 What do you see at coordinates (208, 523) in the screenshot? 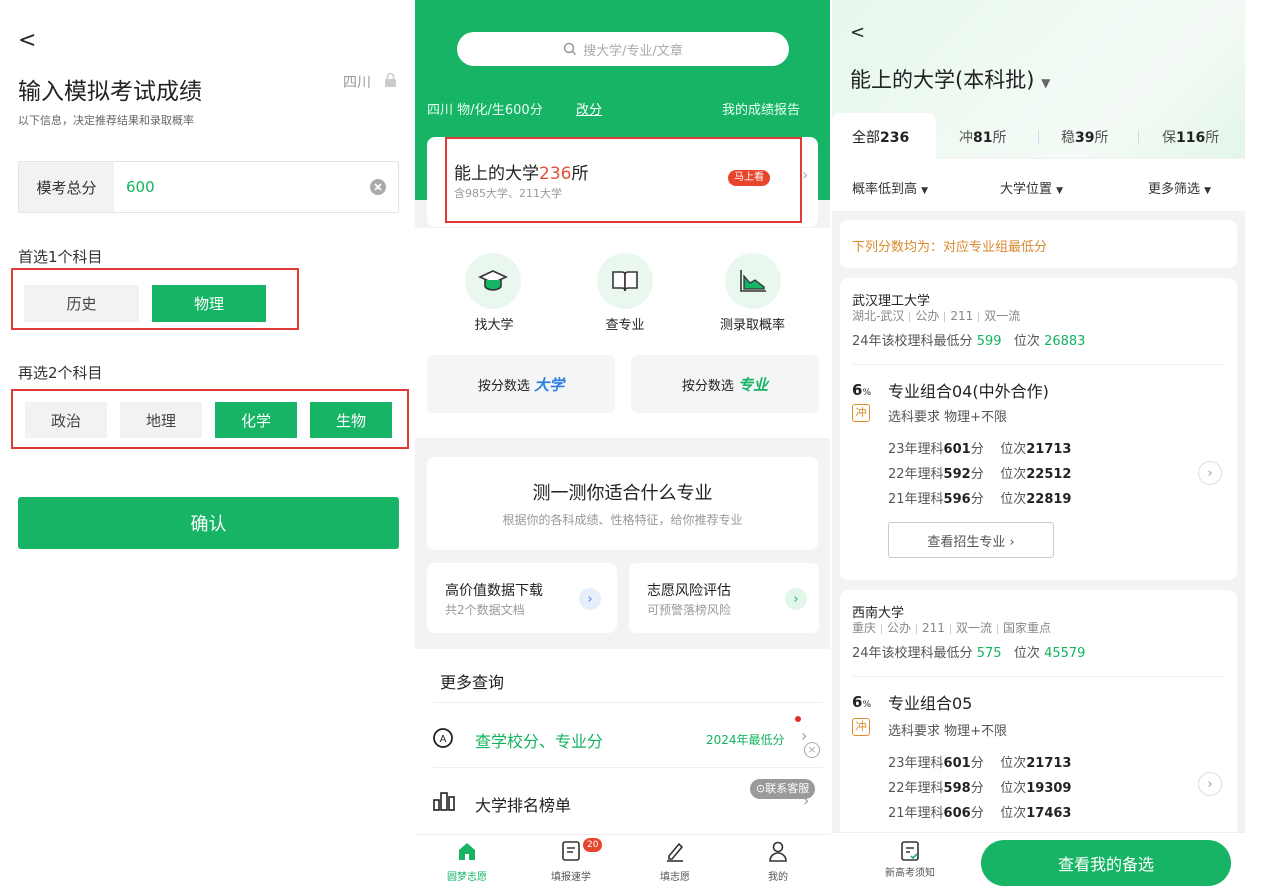
I see `confirm-button: 确认` at bounding box center [208, 523].